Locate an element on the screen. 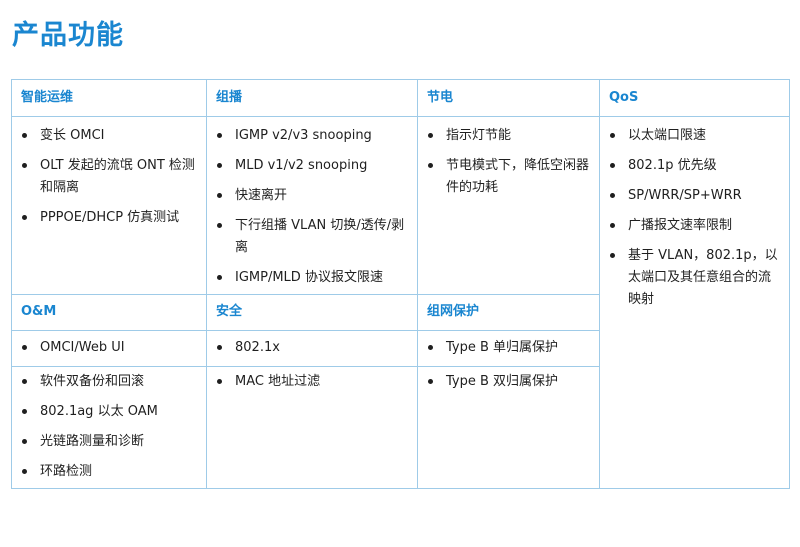 The width and height of the screenshot is (800, 547). ops-header: 智能运维 is located at coordinates (47, 97).